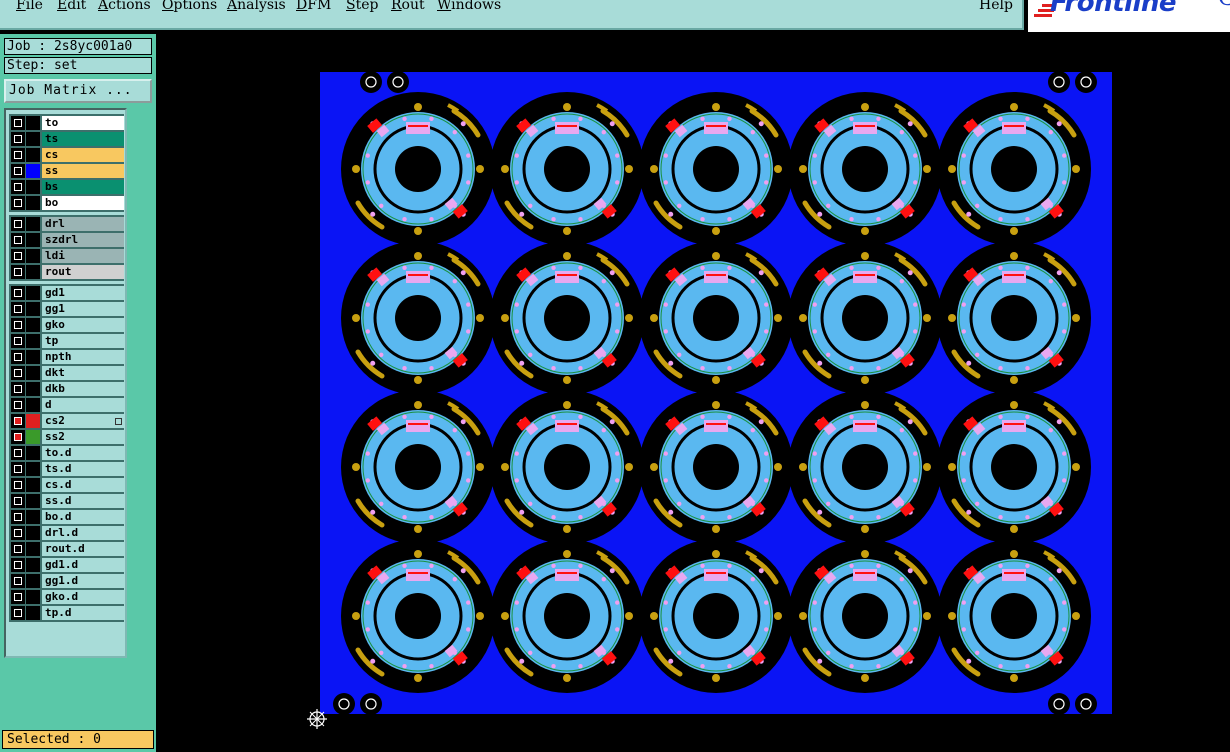  I want to click on layer-name: ss, so click(83, 171).